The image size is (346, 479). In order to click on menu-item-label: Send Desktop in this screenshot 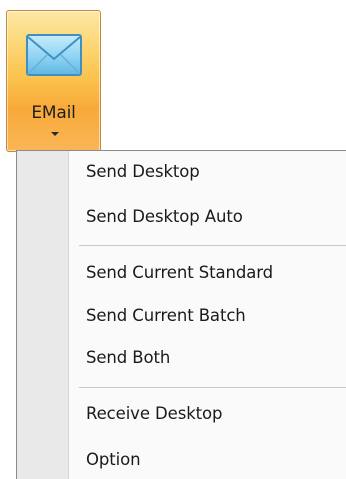, I will do `click(143, 171)`.